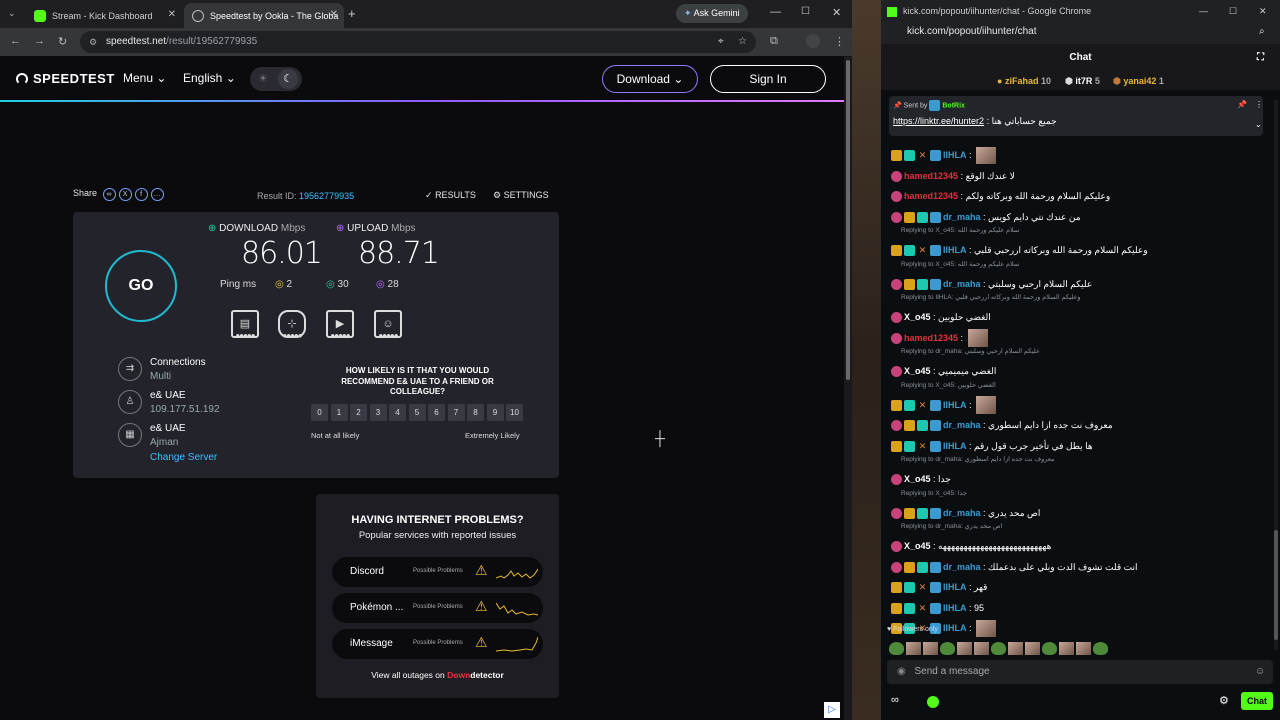 This screenshot has height=720, width=1280. I want to click on leaderboard-entry: ● ziFahad 10, so click(1024, 81).